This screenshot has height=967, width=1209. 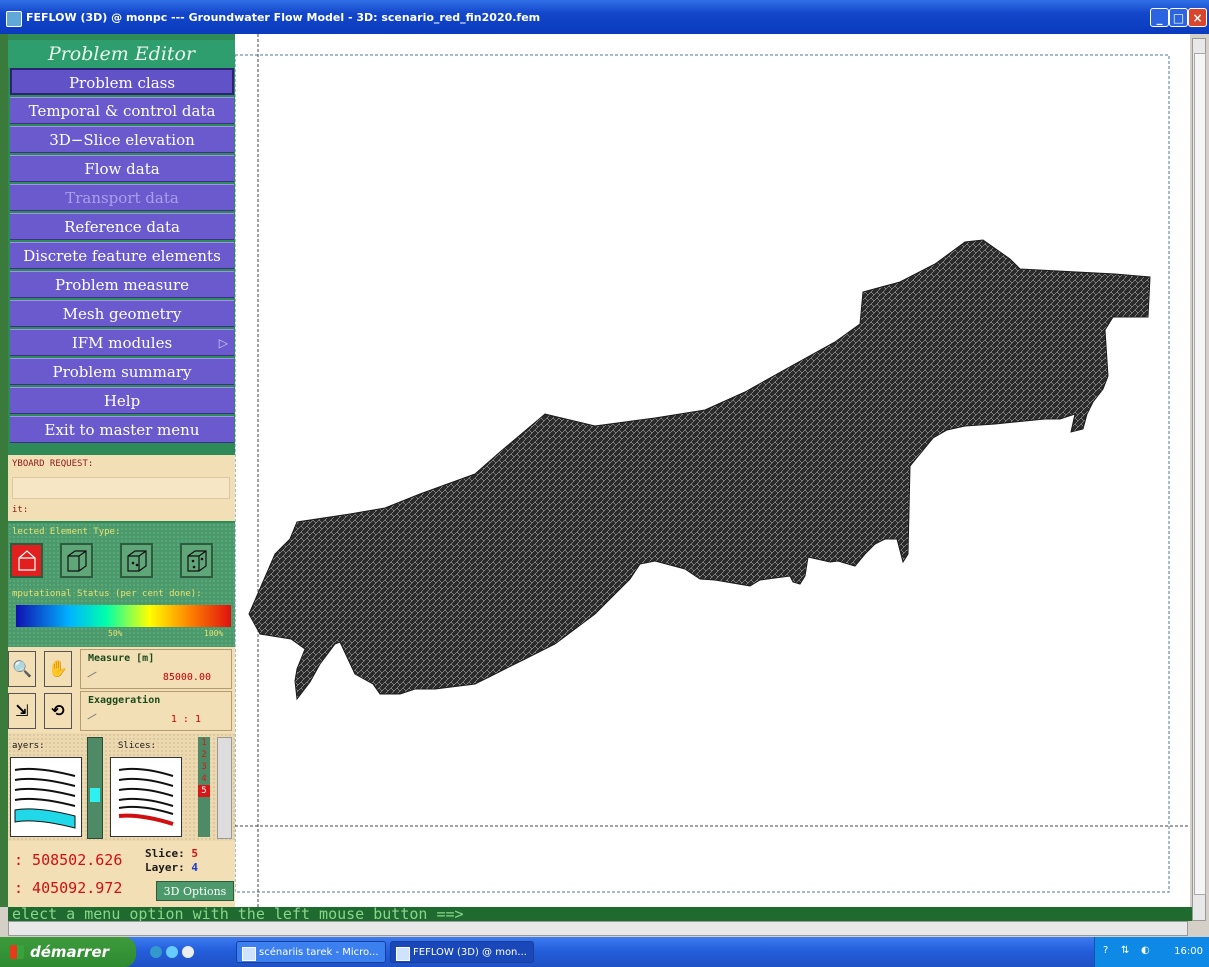 What do you see at coordinates (1197, 17) in the screenshot?
I see `close-button: ×` at bounding box center [1197, 17].